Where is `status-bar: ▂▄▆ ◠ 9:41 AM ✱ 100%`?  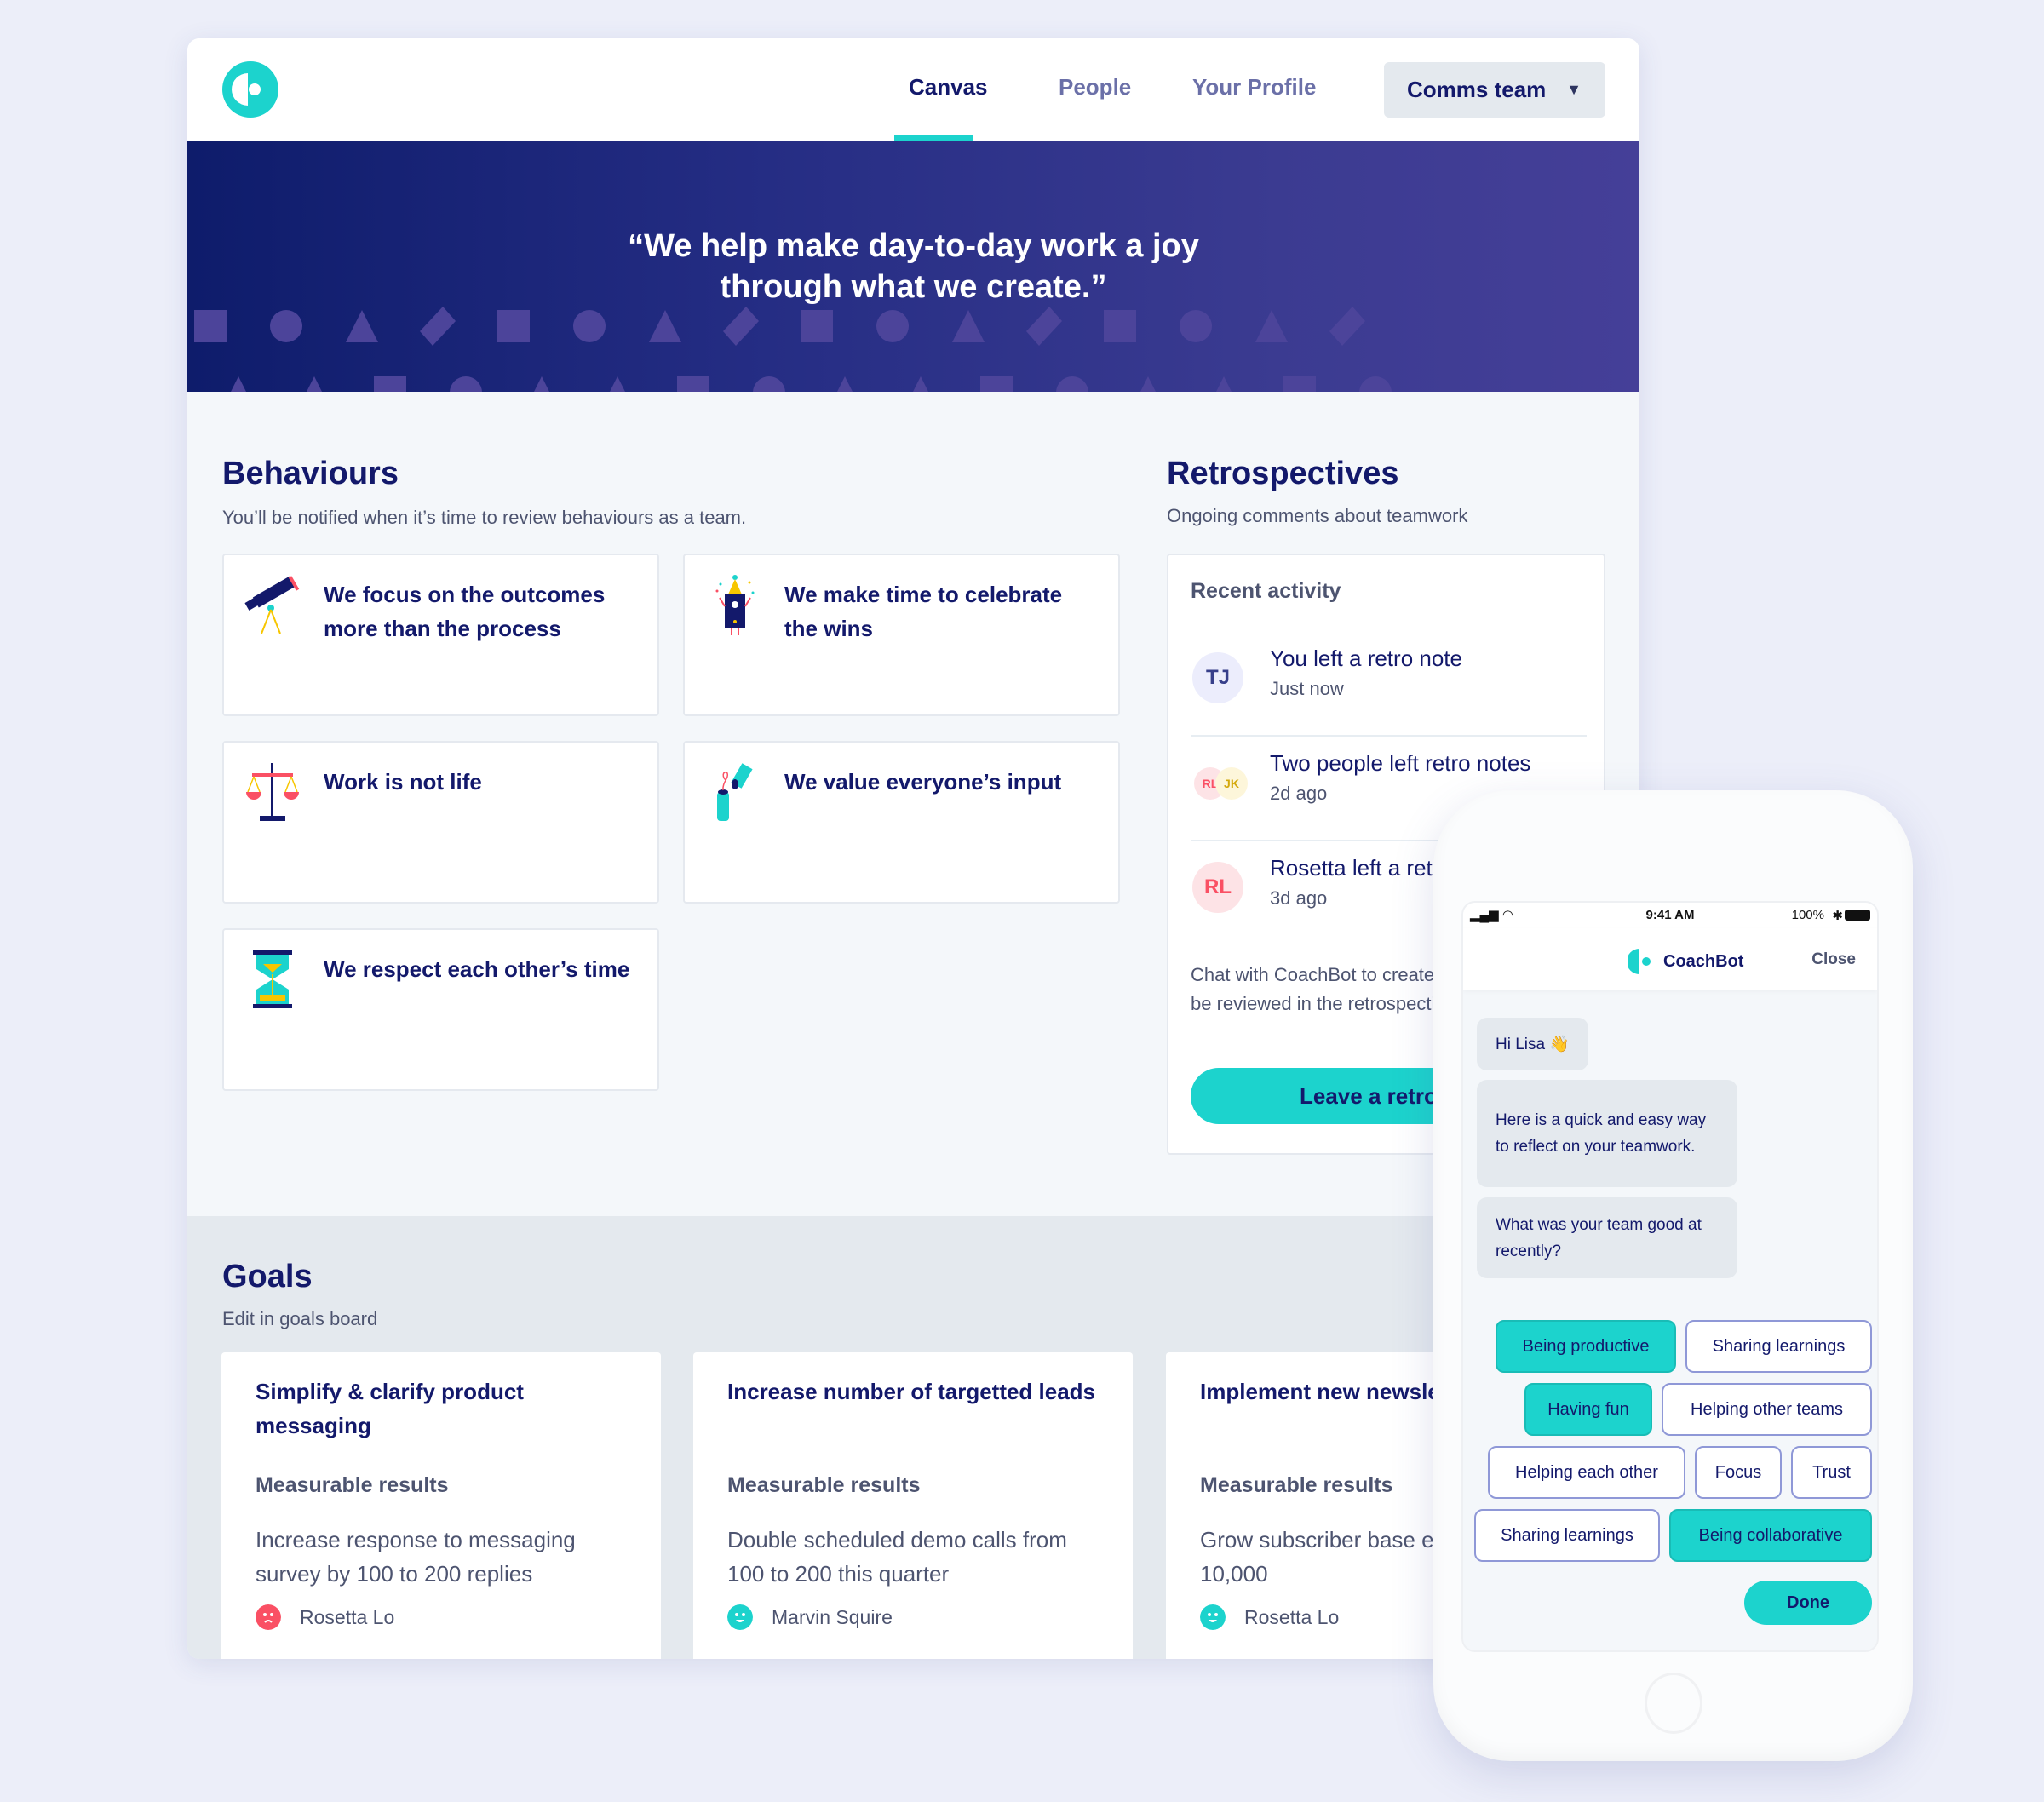
status-bar: ▂▄▆ ◠ 9:41 AM ✱ 100% is located at coordinates (1670, 916).